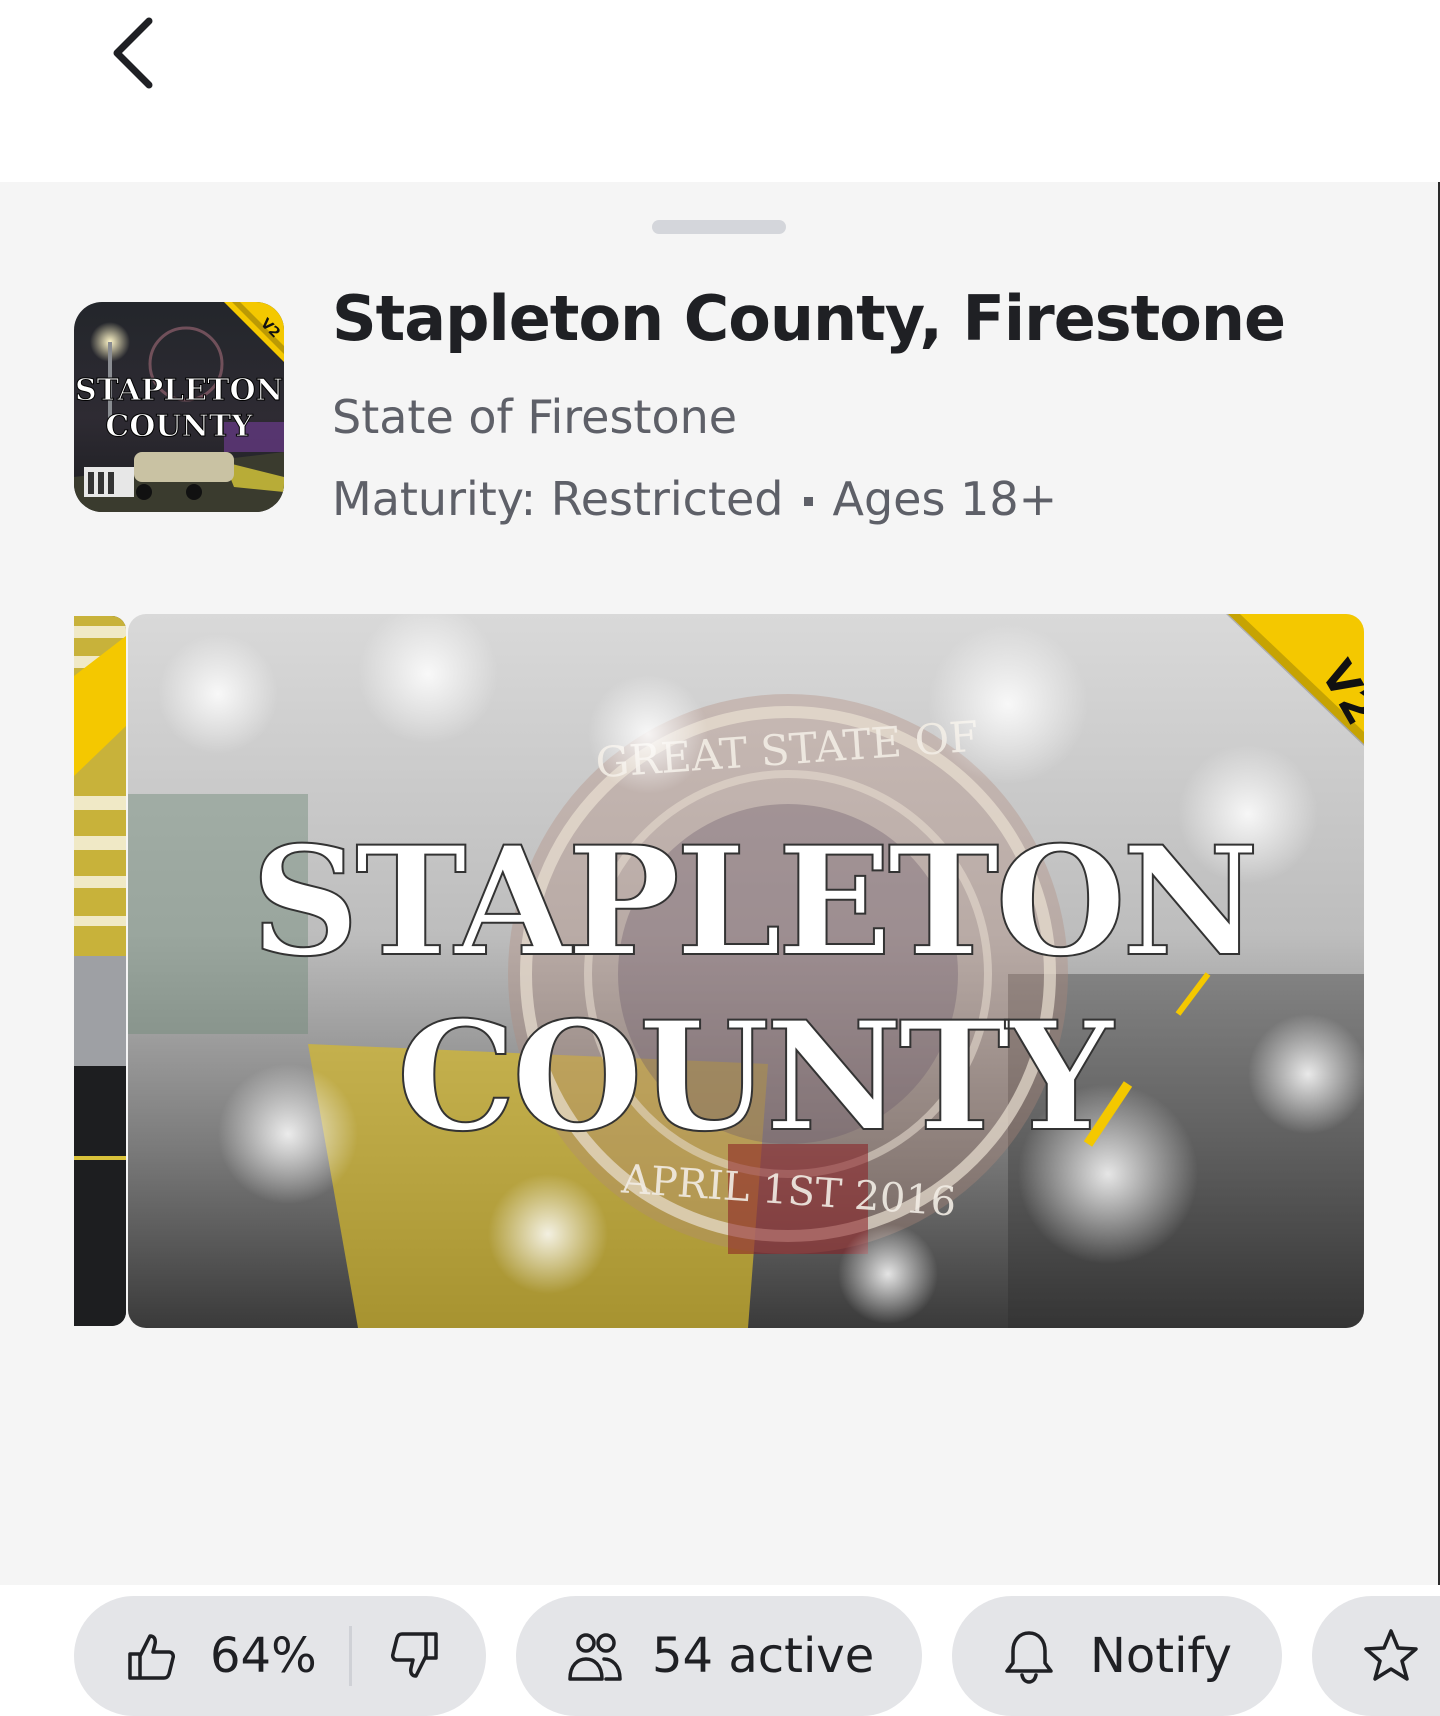 This screenshot has height=1716, width=1440. What do you see at coordinates (756, 1077) in the screenshot?
I see `slide-title-line2: COUNTY` at bounding box center [756, 1077].